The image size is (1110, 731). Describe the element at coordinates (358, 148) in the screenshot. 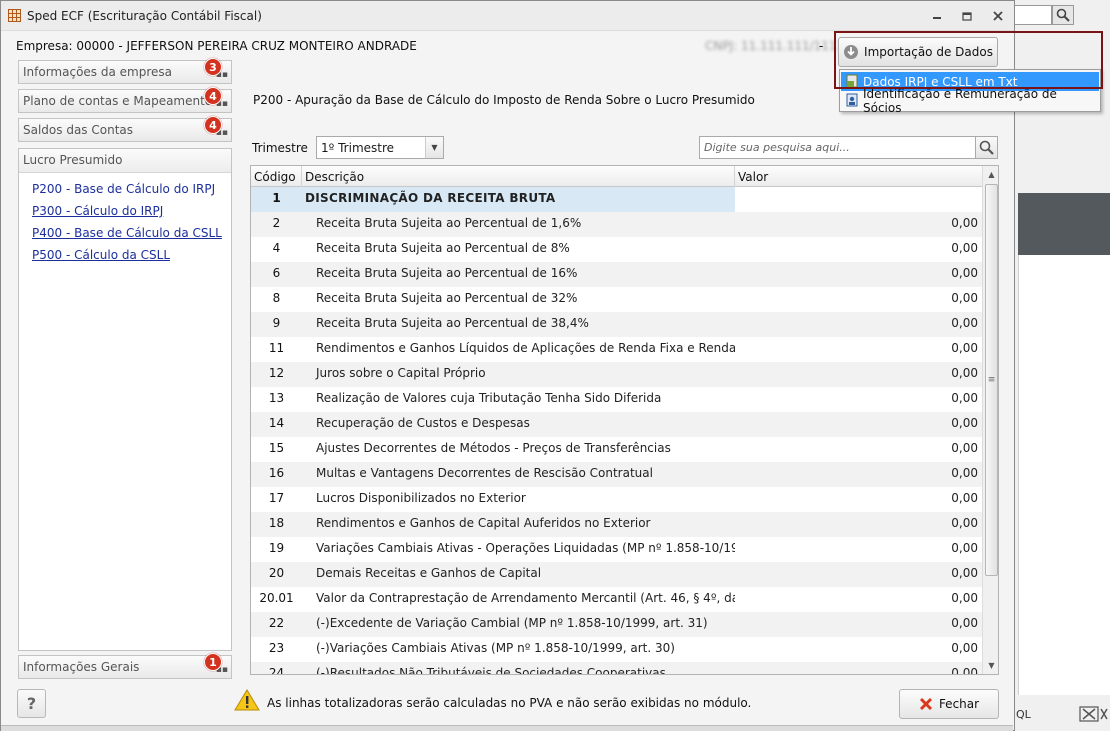

I see `trimestre-value: 1º Trimestre` at that location.